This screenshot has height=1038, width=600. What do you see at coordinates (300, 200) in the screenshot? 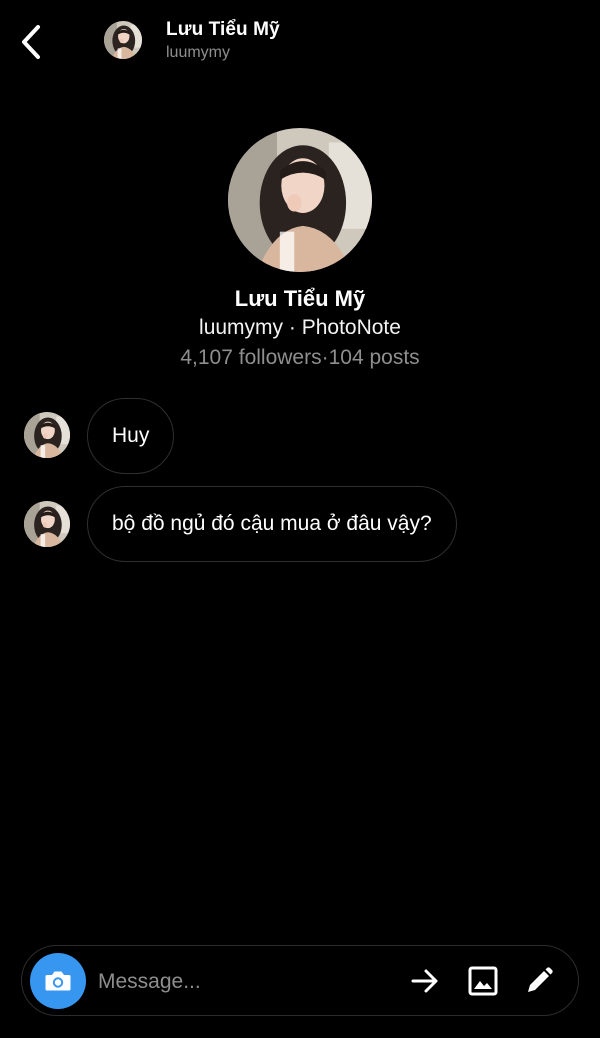
I see `profile-avatar` at bounding box center [300, 200].